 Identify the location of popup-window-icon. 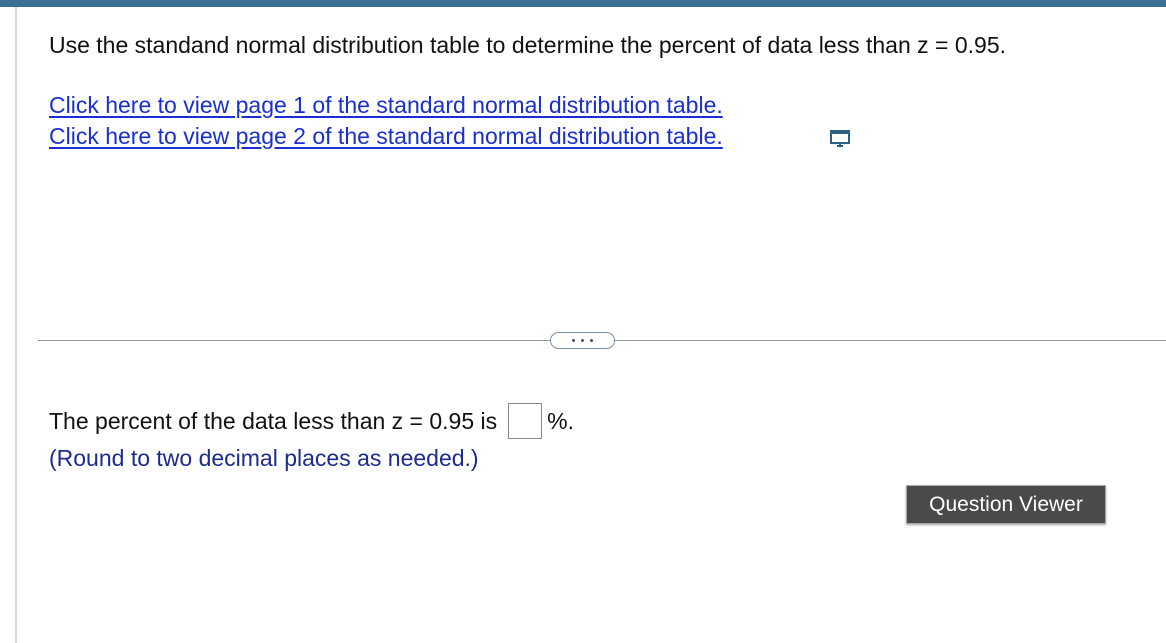
(841, 139).